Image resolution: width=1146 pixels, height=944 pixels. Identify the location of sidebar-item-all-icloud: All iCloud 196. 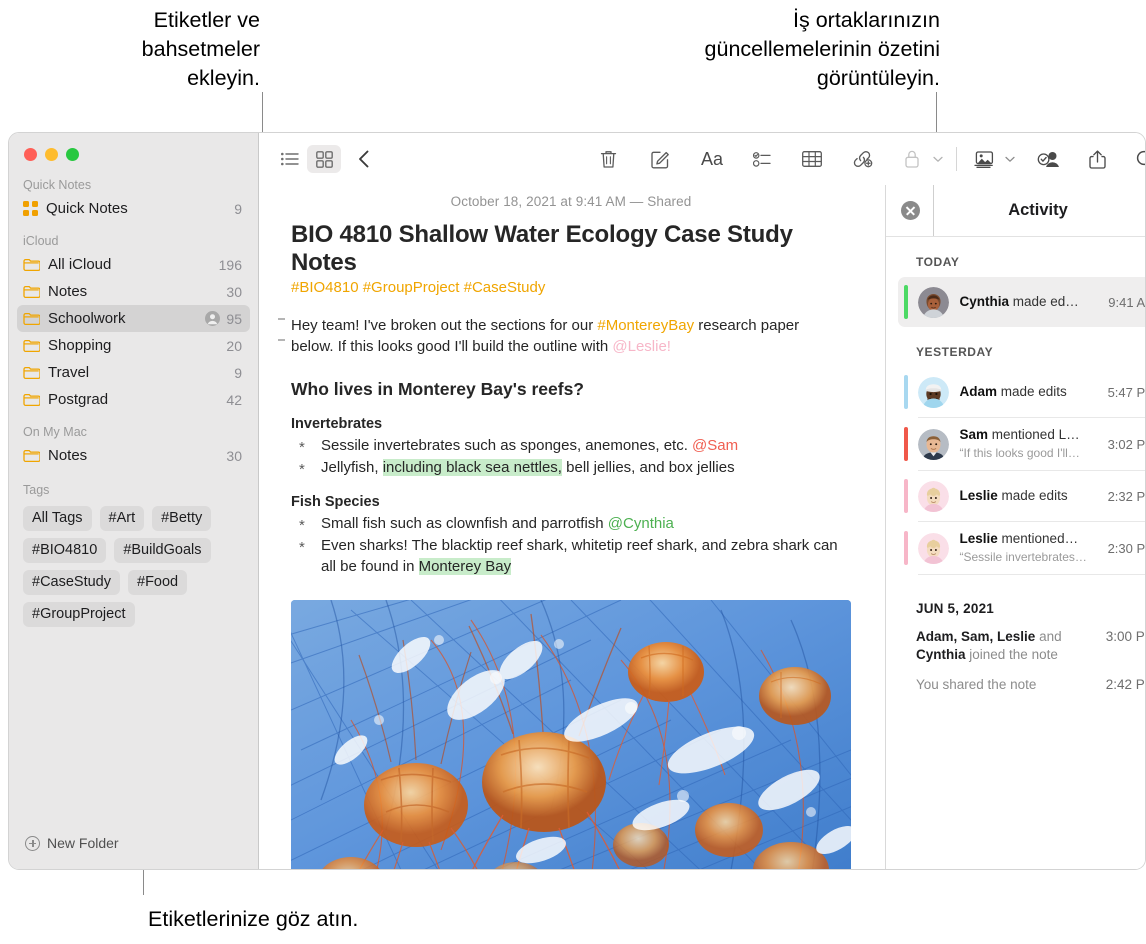
(133, 264).